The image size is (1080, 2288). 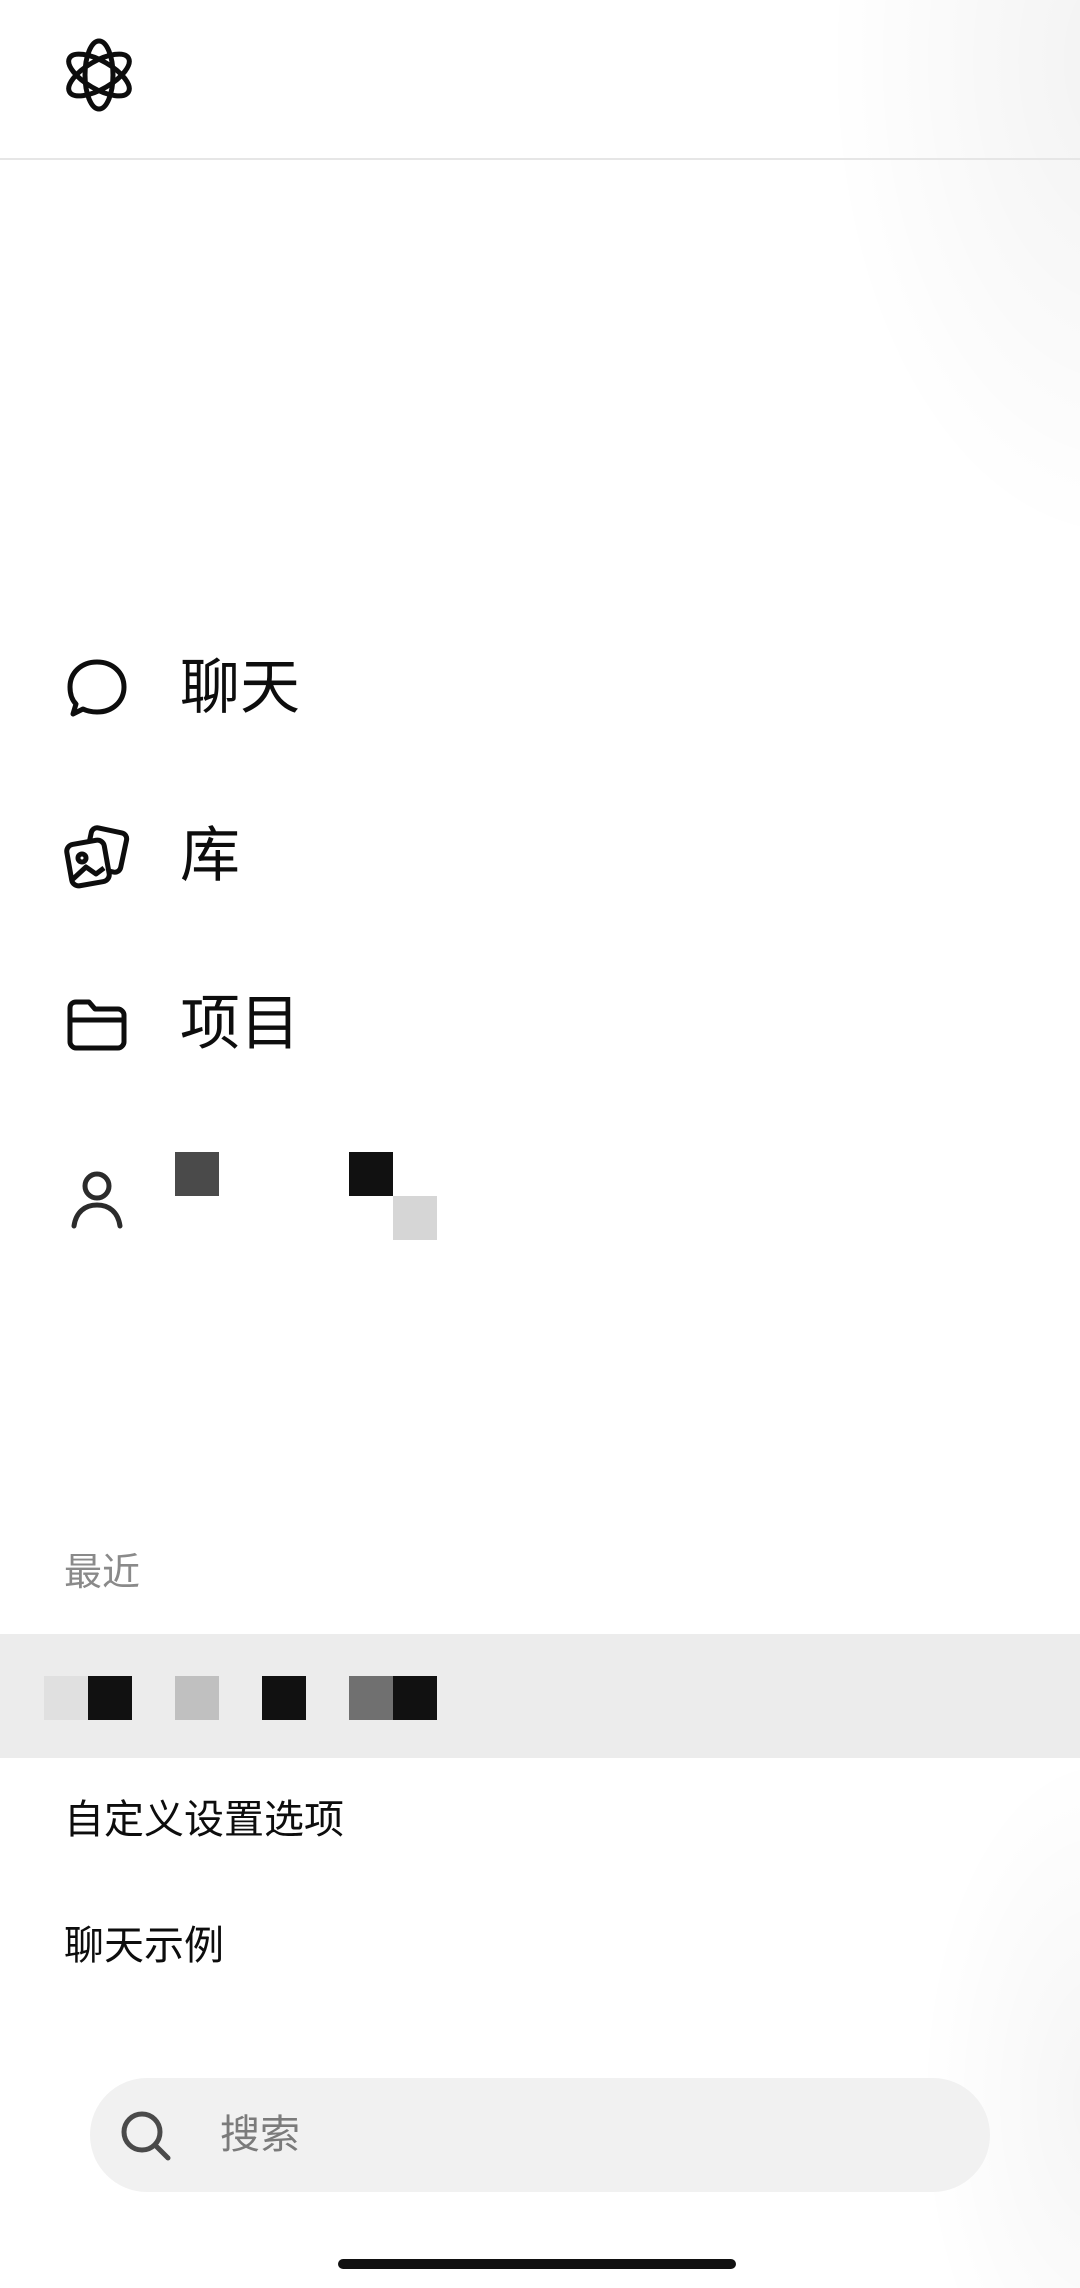 I want to click on nav-item-chat: 聊天, so click(x=540, y=688).